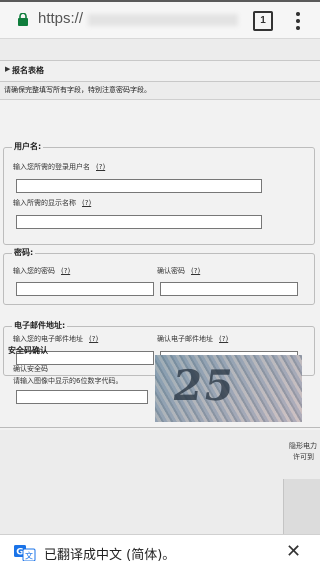 The width and height of the screenshot is (320, 571). I want to click on browser-toolbar: https:// 1, so click(160, 20).